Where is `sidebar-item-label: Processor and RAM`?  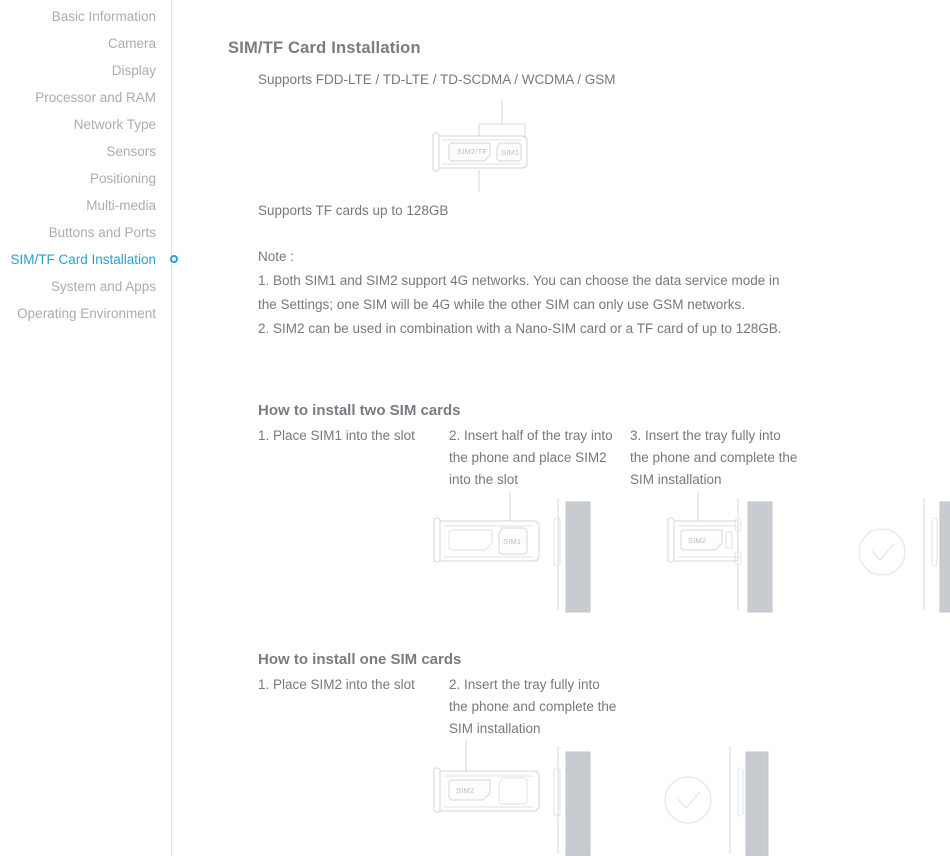
sidebar-item-label: Processor and RAM is located at coordinates (95, 97).